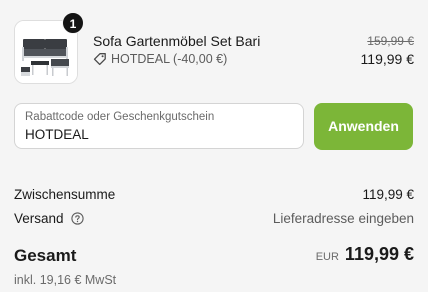 The image size is (428, 292). I want to click on original-price: 159,99 €, so click(390, 41).